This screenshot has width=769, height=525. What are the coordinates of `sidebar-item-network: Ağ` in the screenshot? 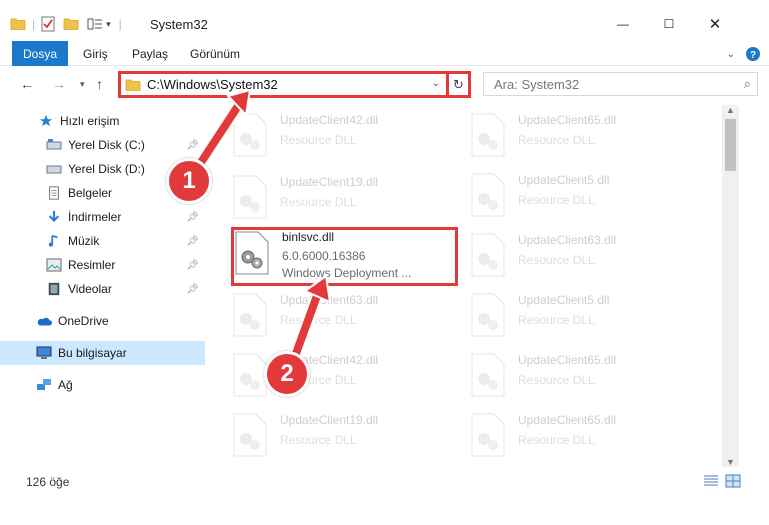 It's located at (102, 385).